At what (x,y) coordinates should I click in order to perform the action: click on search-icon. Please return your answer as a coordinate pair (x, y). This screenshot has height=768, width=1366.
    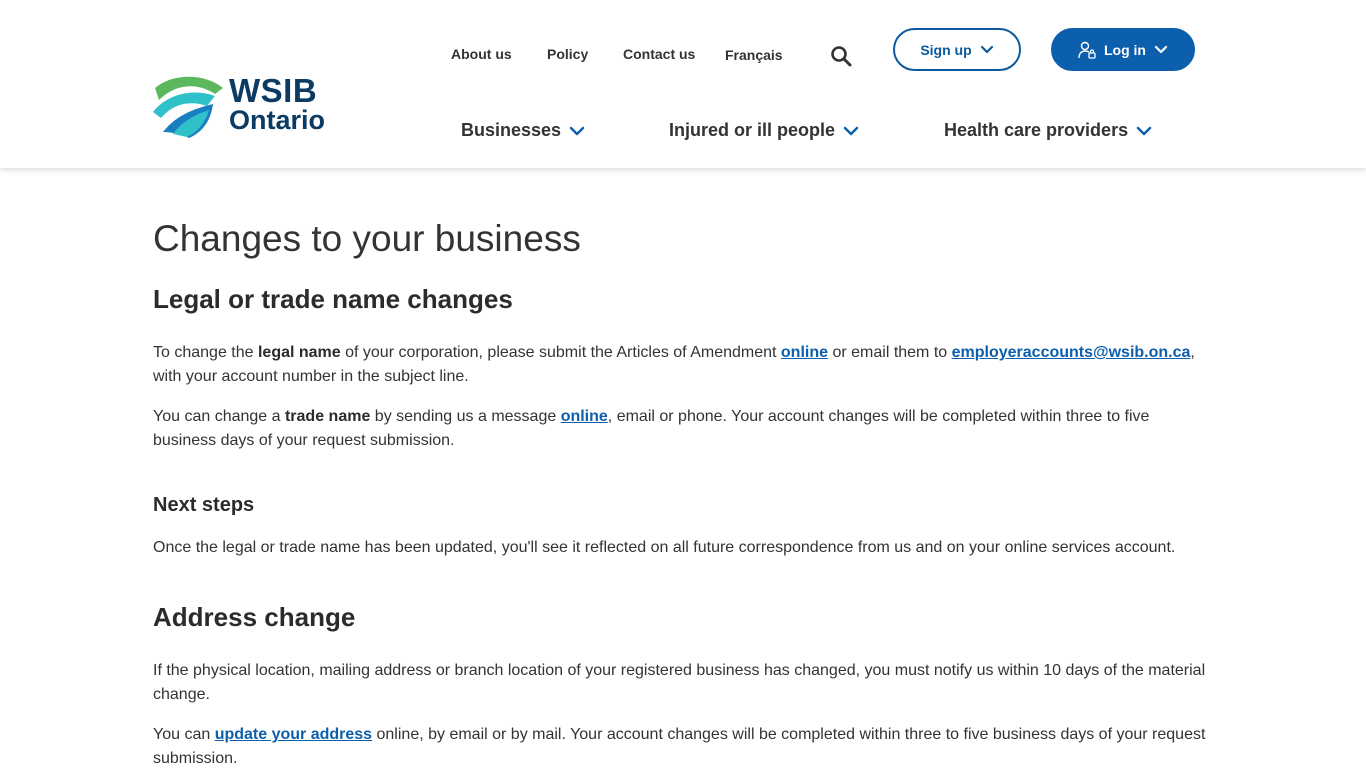
    Looking at the image, I should click on (841, 56).